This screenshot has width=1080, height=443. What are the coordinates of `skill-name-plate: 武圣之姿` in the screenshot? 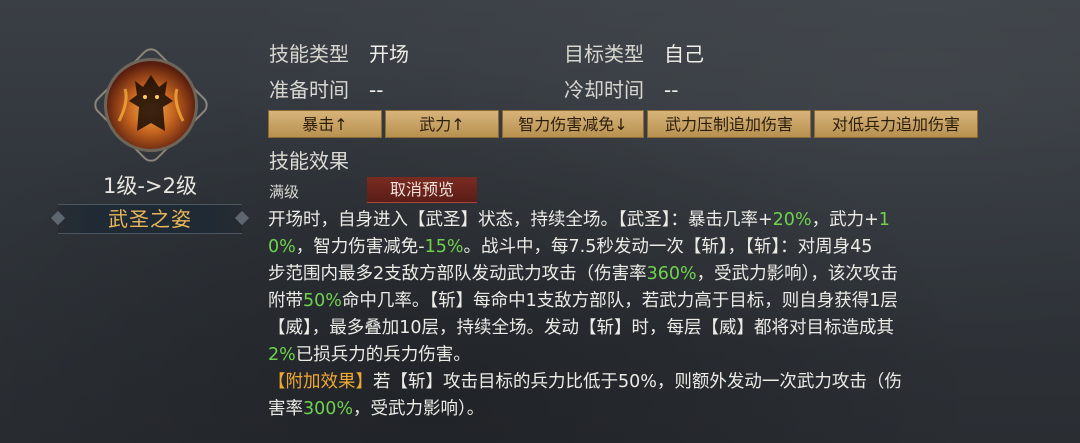 It's located at (150, 219).